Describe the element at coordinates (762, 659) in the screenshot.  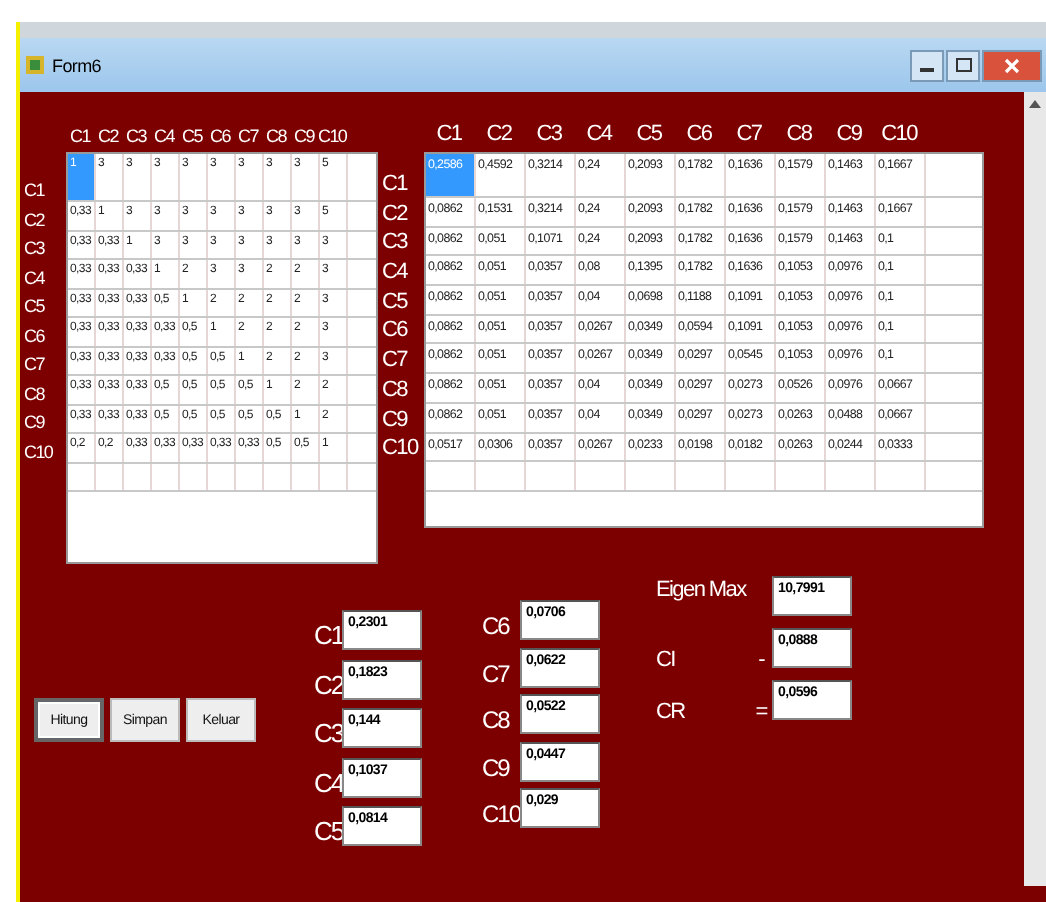
I see `sign-text: -` at that location.